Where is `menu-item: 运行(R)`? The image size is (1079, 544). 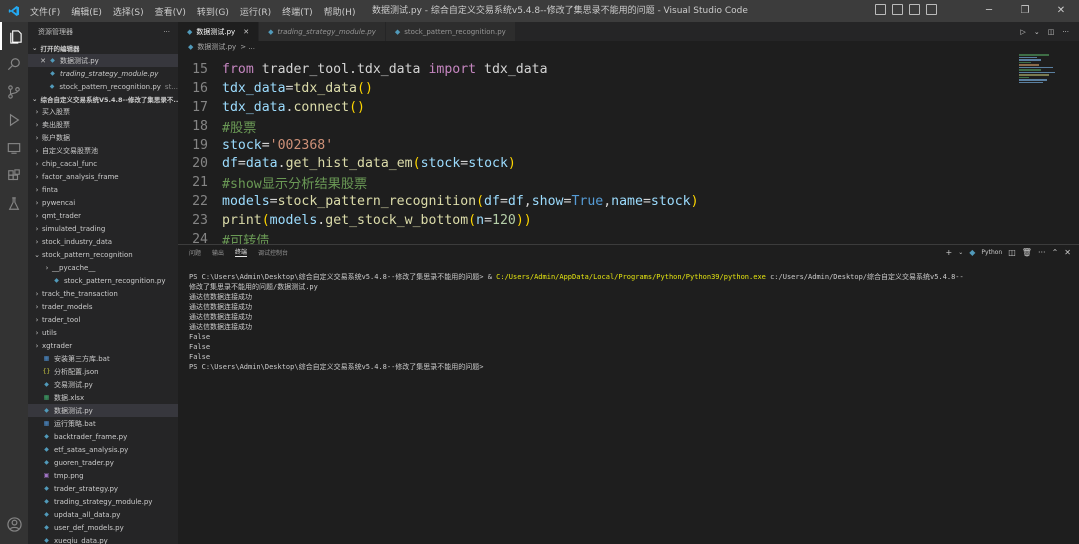 menu-item: 运行(R) is located at coordinates (255, 11).